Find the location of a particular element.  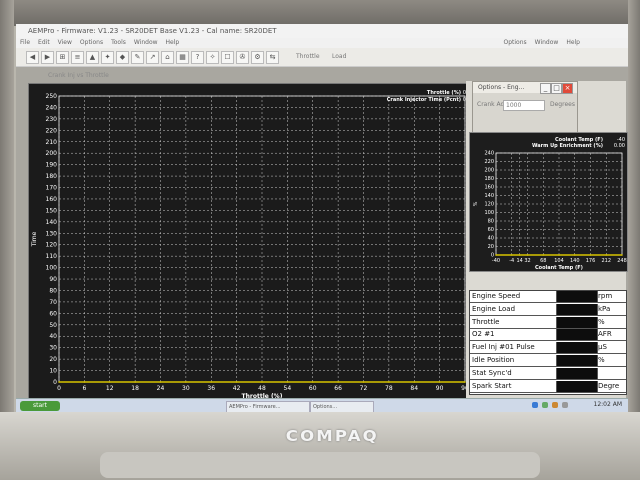

options-unit: Degrees is located at coordinates (562, 104).